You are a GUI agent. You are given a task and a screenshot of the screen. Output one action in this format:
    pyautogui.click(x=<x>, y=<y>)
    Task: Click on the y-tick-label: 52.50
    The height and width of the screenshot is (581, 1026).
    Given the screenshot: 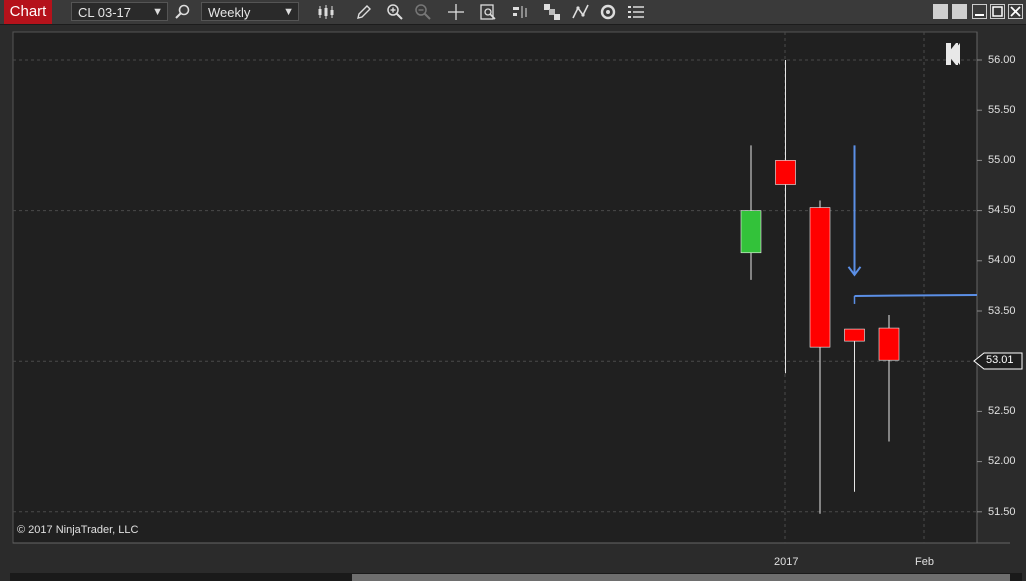 What is the action you would take?
    pyautogui.click(x=1002, y=411)
    